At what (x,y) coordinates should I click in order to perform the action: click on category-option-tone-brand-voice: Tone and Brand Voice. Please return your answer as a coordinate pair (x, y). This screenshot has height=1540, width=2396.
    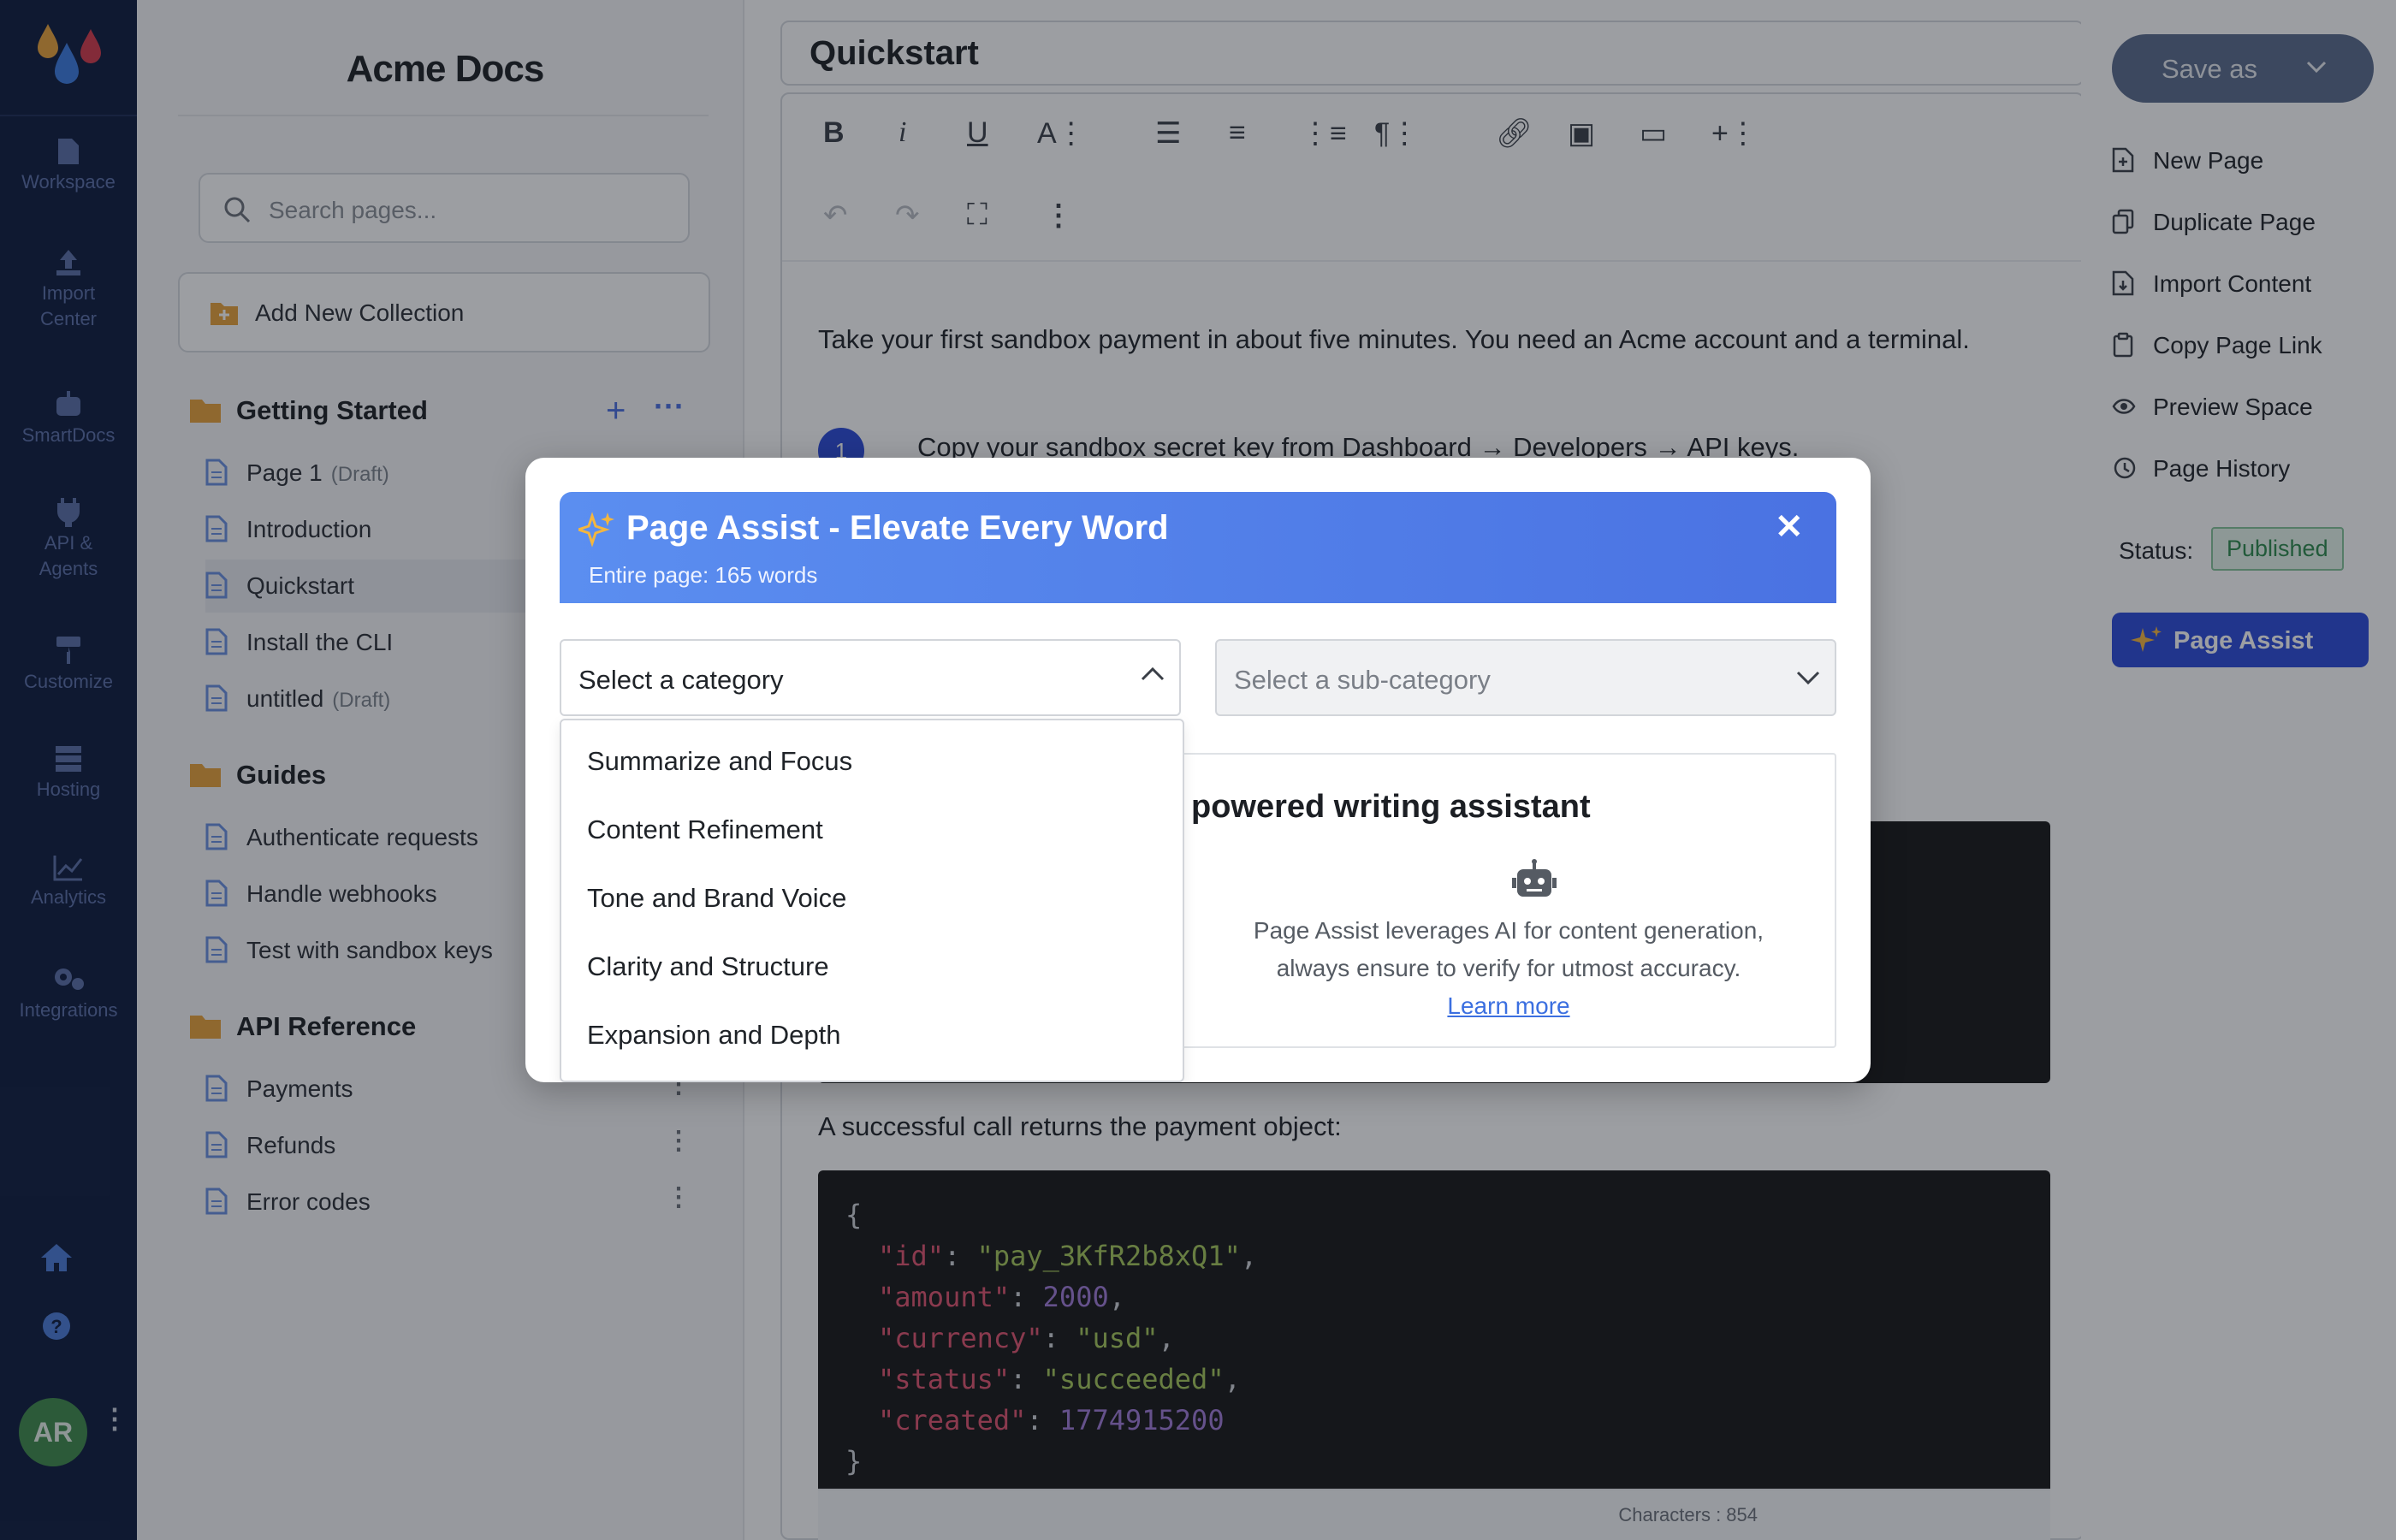
    Looking at the image, I should click on (716, 898).